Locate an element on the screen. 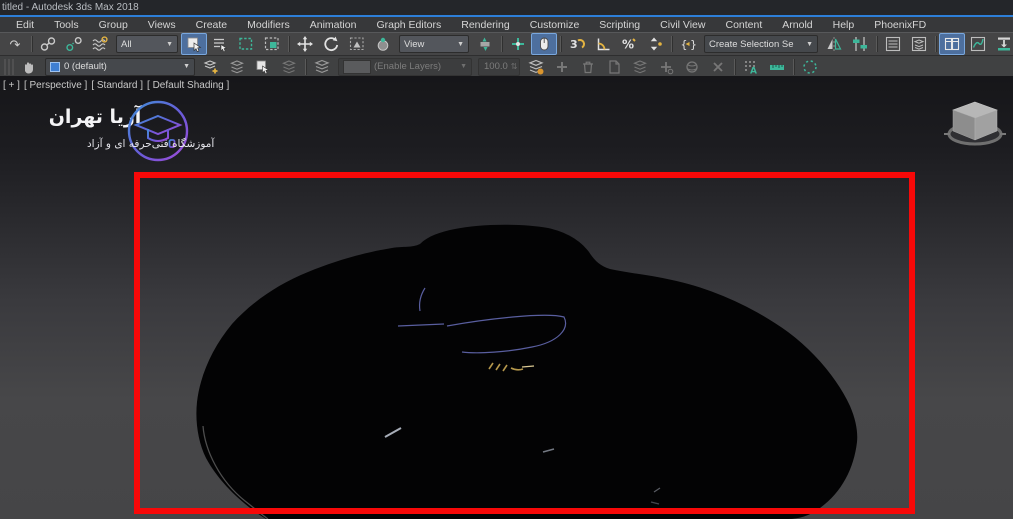 The image size is (1013, 519). menu-arnold: Arnold is located at coordinates (797, 25).